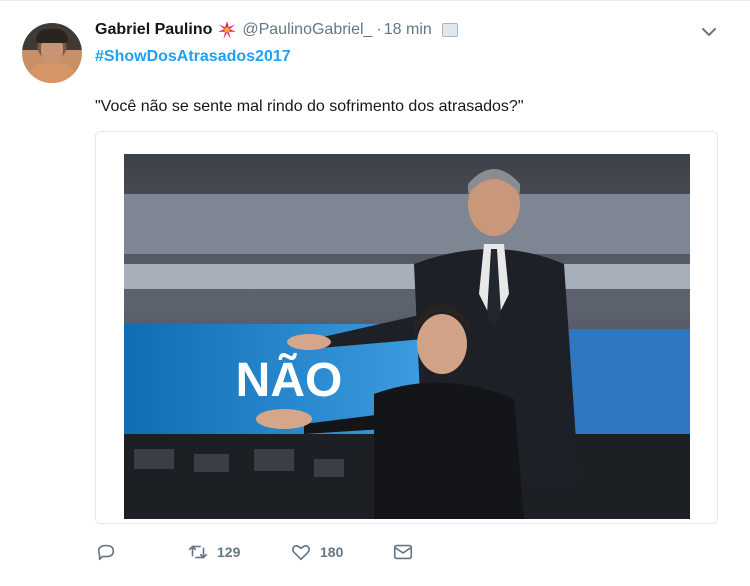  Describe the element at coordinates (709, 32) in the screenshot. I see `chevron-down-icon` at that location.